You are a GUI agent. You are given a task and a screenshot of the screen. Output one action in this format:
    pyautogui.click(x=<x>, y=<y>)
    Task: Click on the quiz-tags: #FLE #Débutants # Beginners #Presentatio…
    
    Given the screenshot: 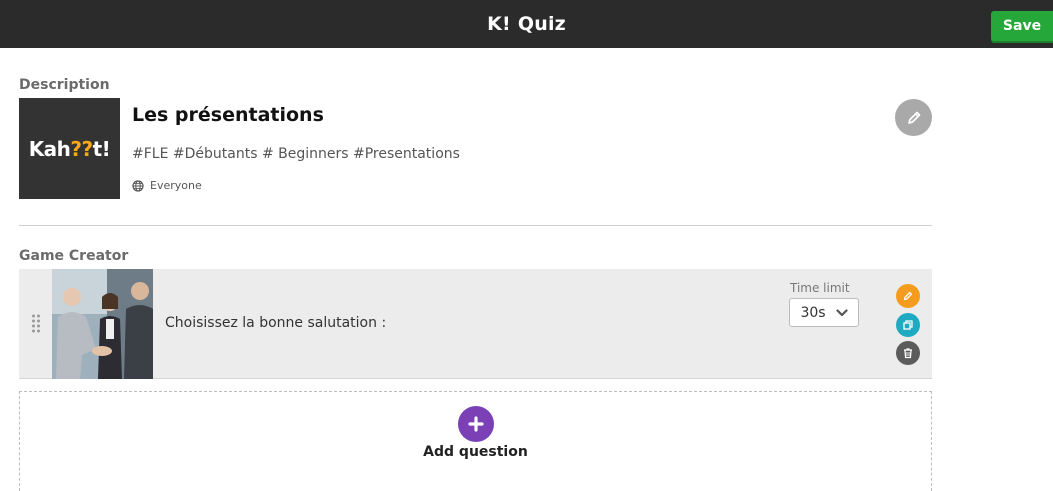 What is the action you would take?
    pyautogui.click(x=296, y=154)
    